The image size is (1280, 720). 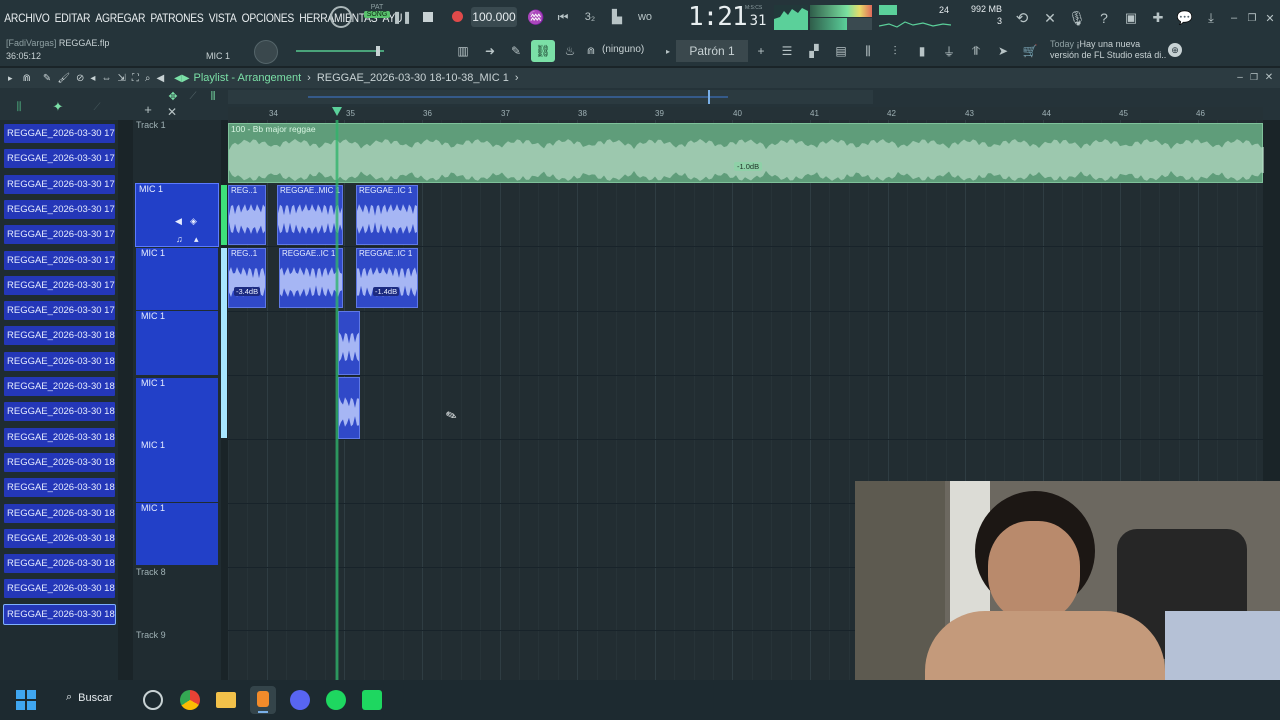 What do you see at coordinates (148, 109) in the screenshot?
I see `add-track-icon: +` at bounding box center [148, 109].